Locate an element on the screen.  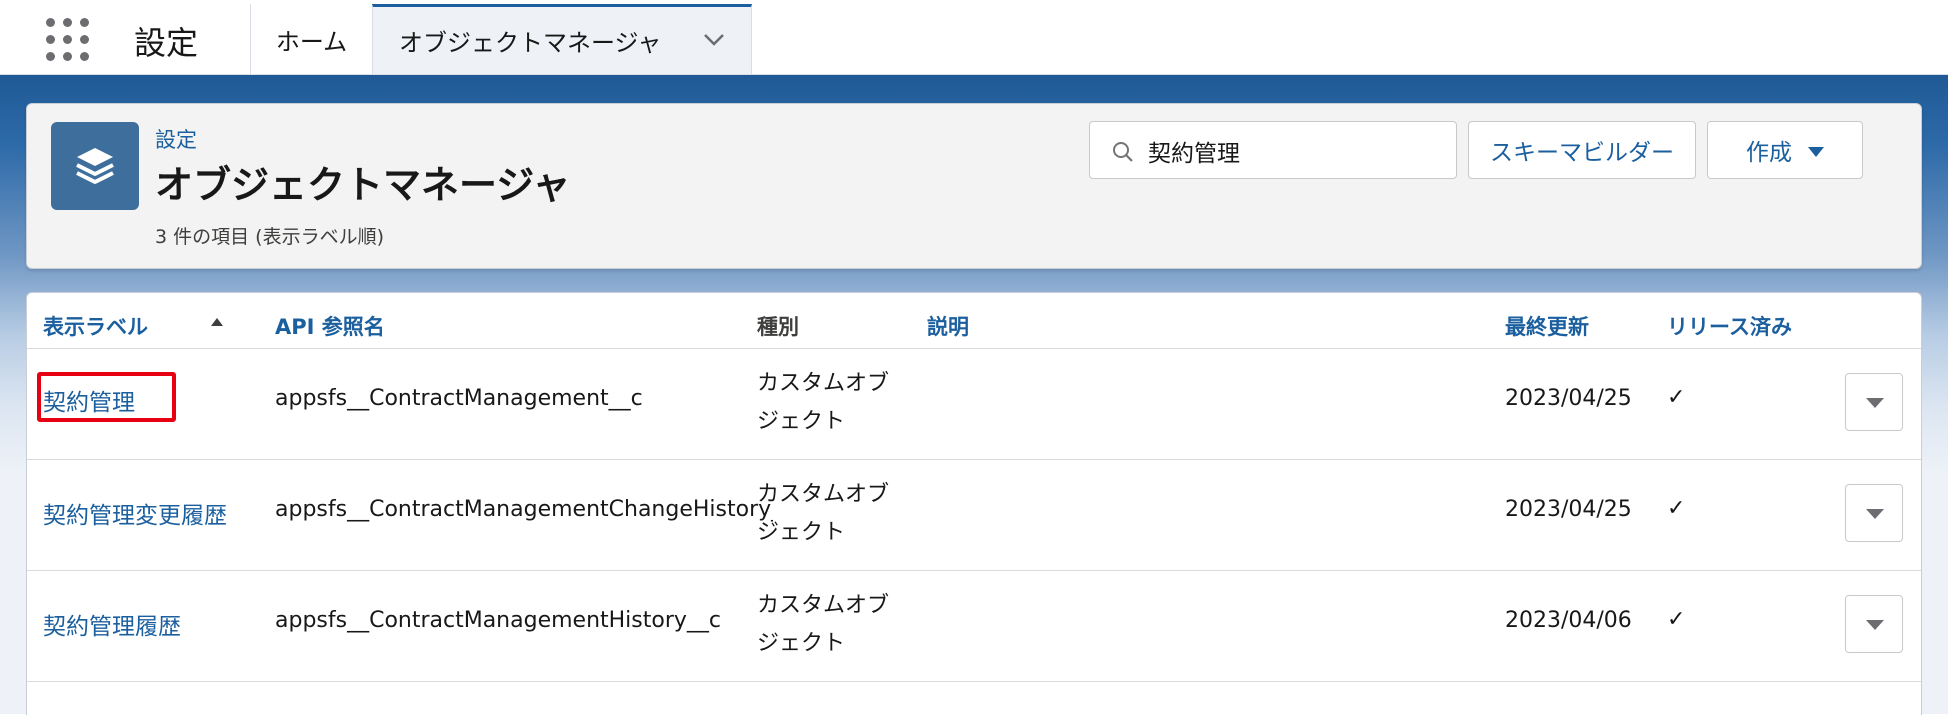
search-icon is located at coordinates (1123, 152).